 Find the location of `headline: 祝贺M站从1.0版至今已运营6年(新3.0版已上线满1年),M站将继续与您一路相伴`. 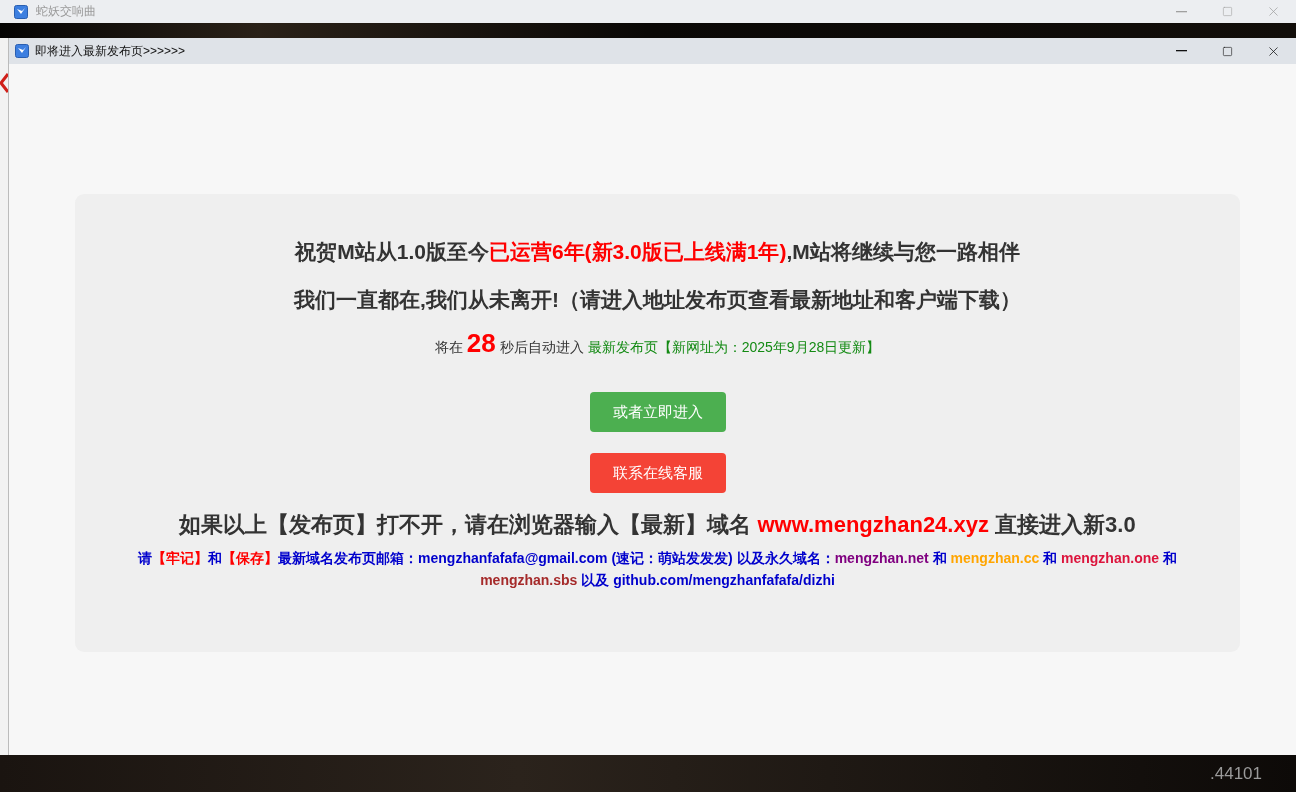

headline: 祝贺M站从1.0版至今已运营6年(新3.0版已上线满1年),M站将继续与您一路相伴 is located at coordinates (657, 252).